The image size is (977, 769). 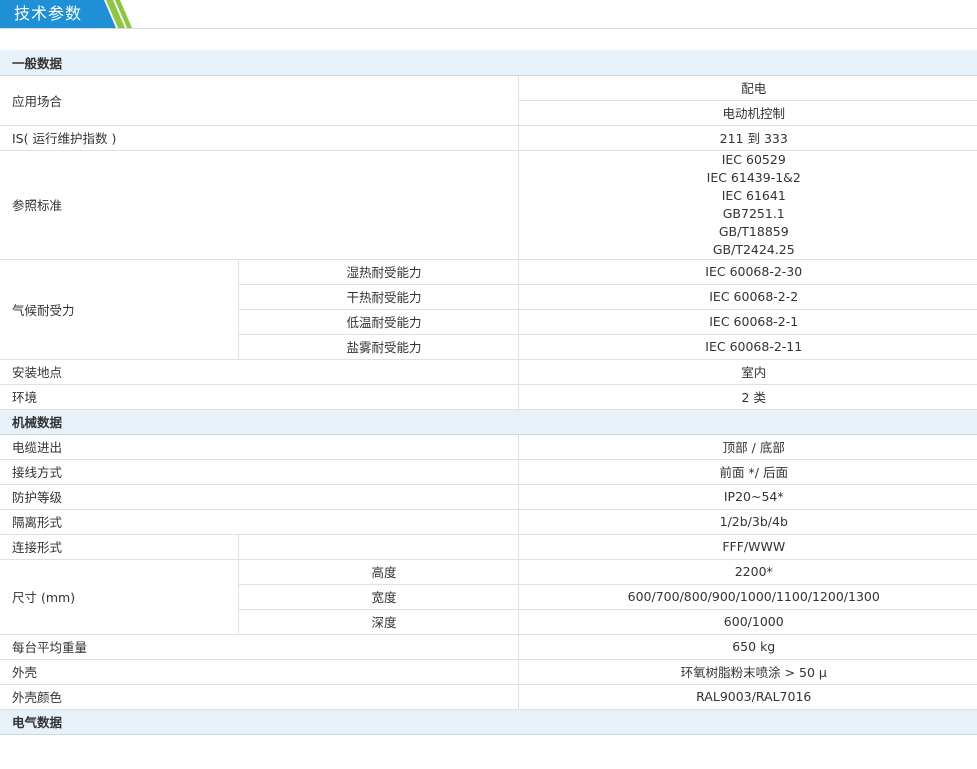 What do you see at coordinates (747, 522) in the screenshot?
I see `row-value: 1/2b/3b/4b` at bounding box center [747, 522].